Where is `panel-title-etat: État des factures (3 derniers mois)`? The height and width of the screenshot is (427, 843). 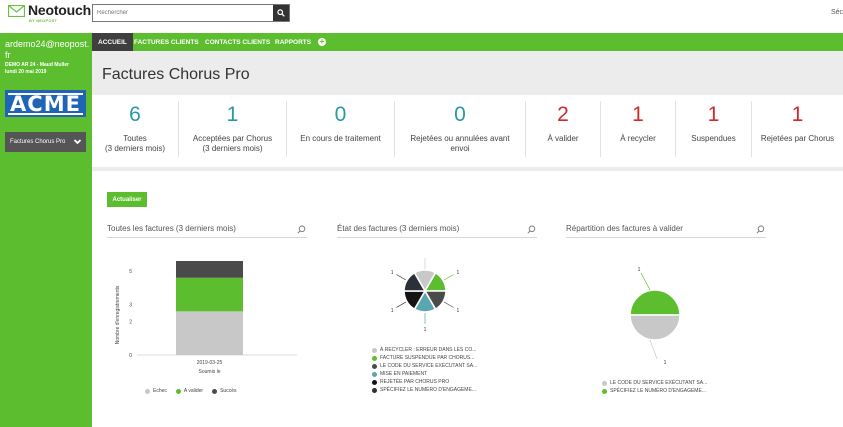
panel-title-etat: État des factures (3 derniers mois) is located at coordinates (398, 228).